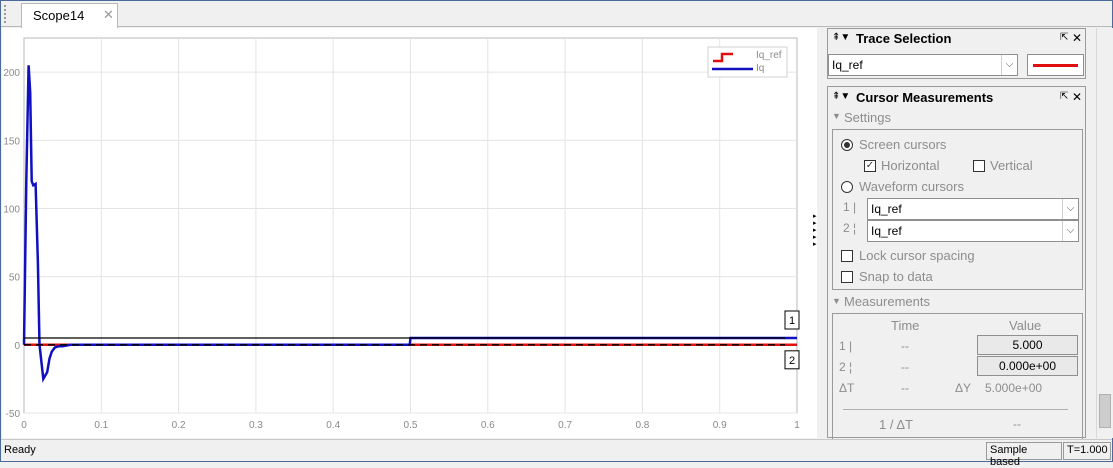 This screenshot has height=468, width=1113. I want to click on cursor-measurements-title: Cursor Measurements, so click(925, 97).